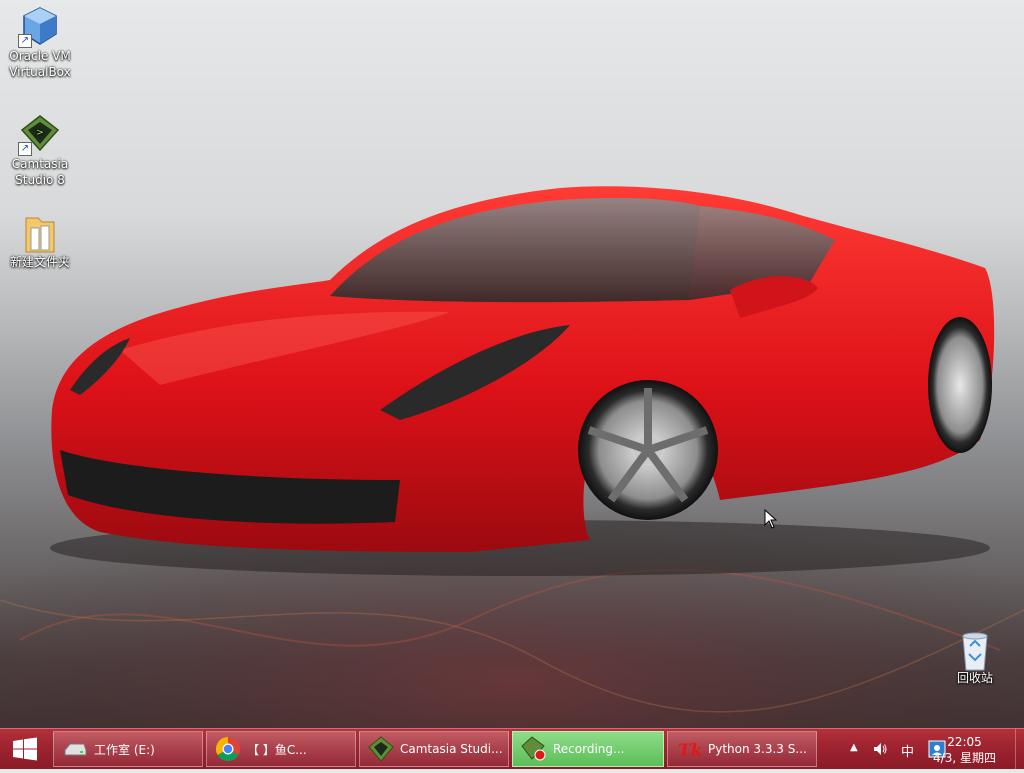  I want to click on desktop-icon-label: 回收站, so click(974, 678).